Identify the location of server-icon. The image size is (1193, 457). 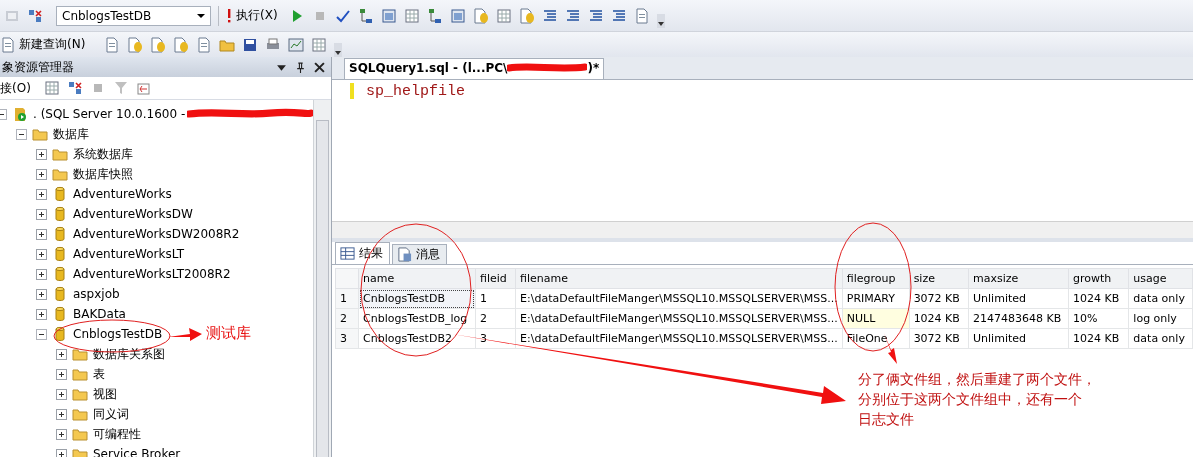
(20, 114).